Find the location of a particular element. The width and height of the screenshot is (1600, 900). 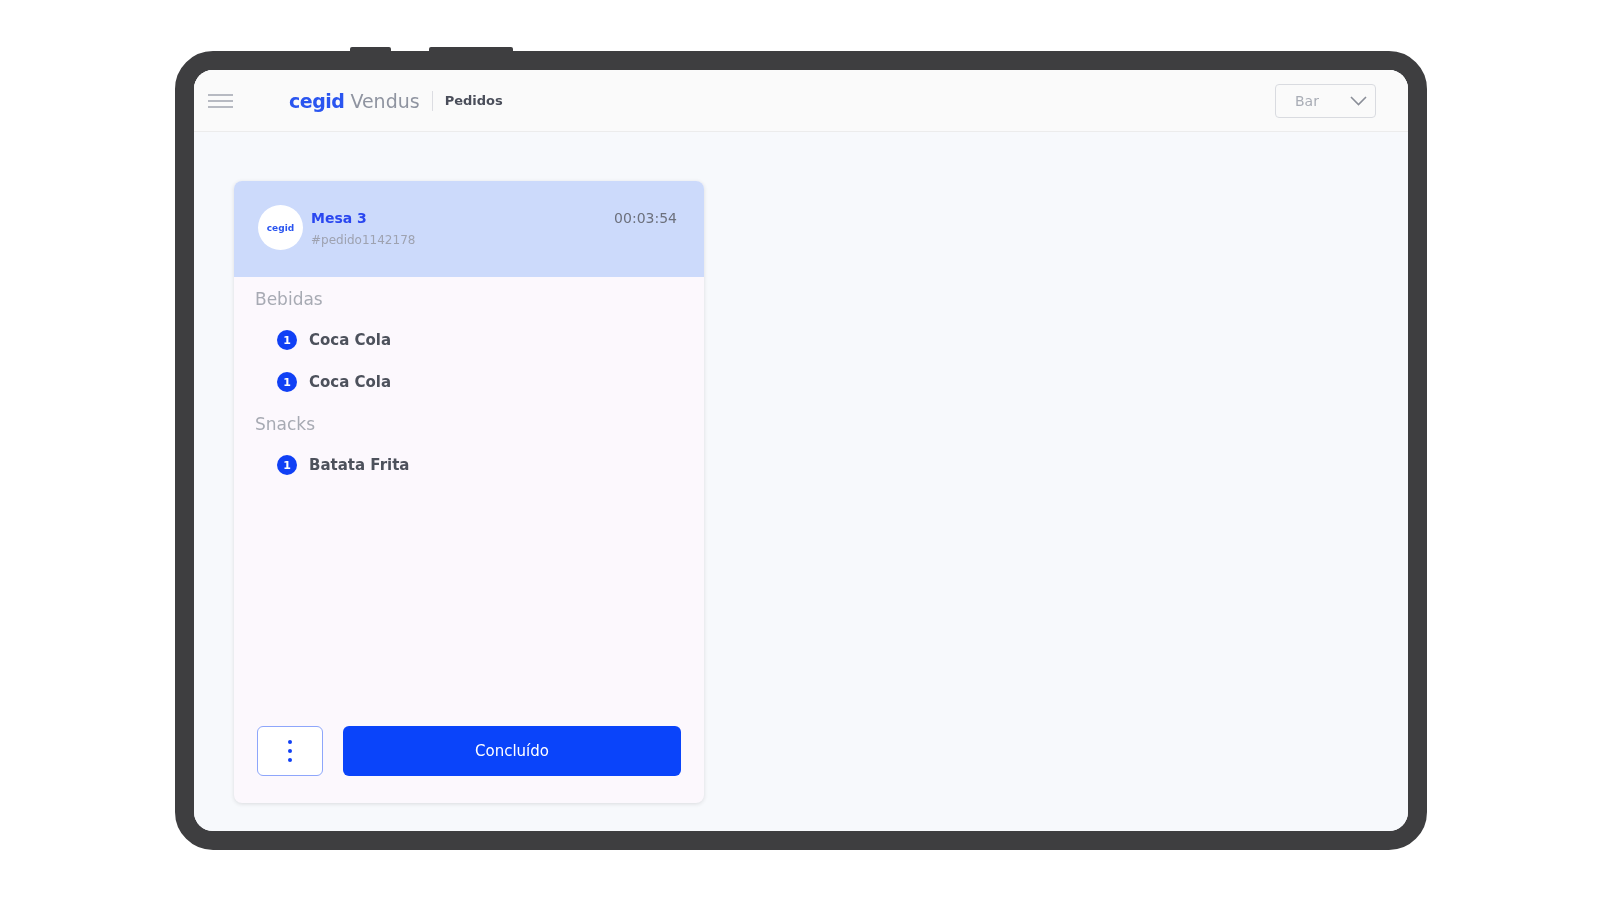

kebab-menu-icon is located at coordinates (290, 751).